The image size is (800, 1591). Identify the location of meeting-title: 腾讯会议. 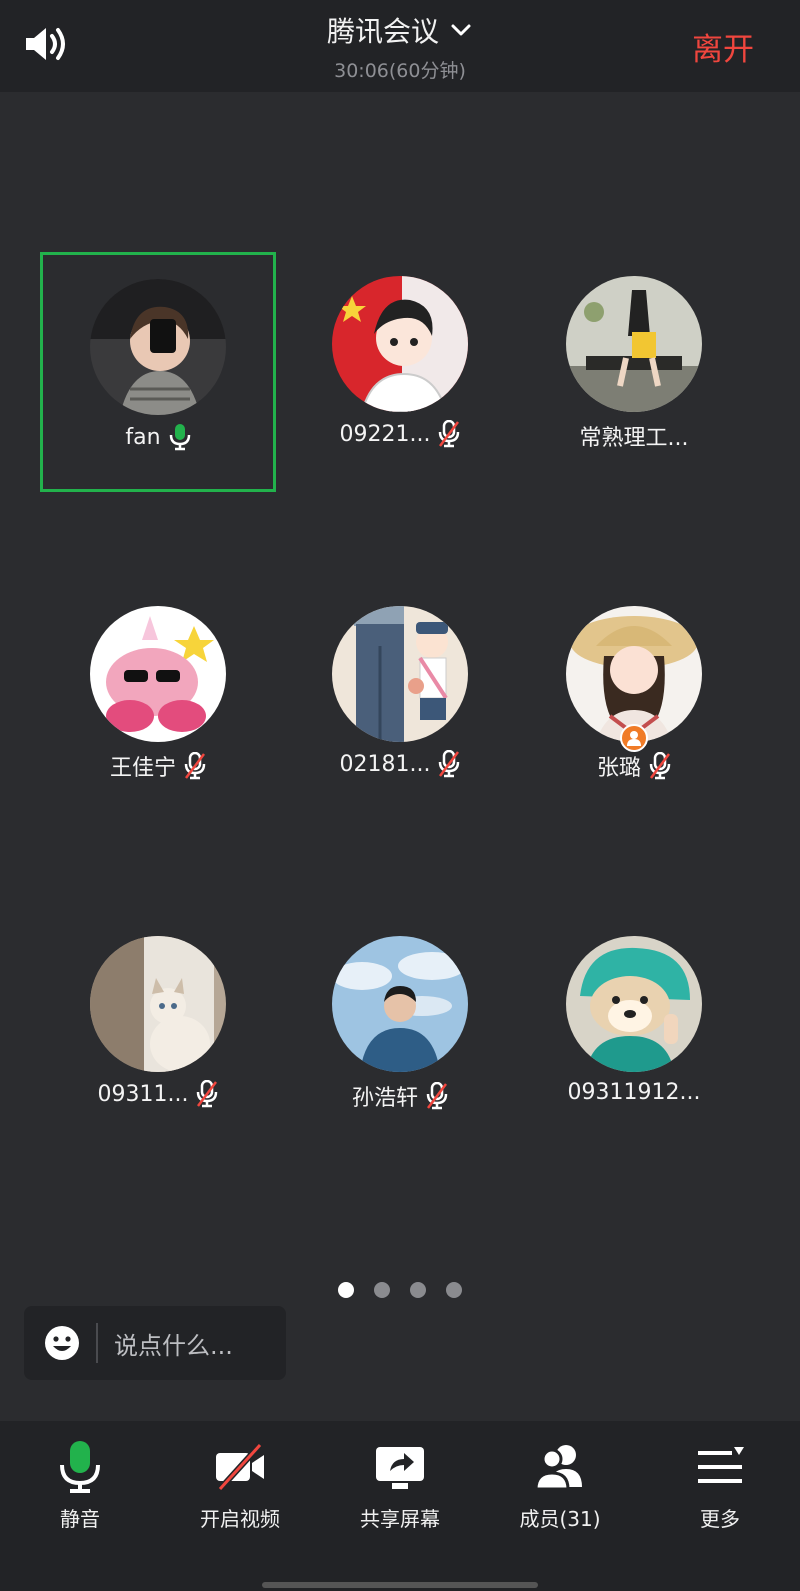
(382, 31).